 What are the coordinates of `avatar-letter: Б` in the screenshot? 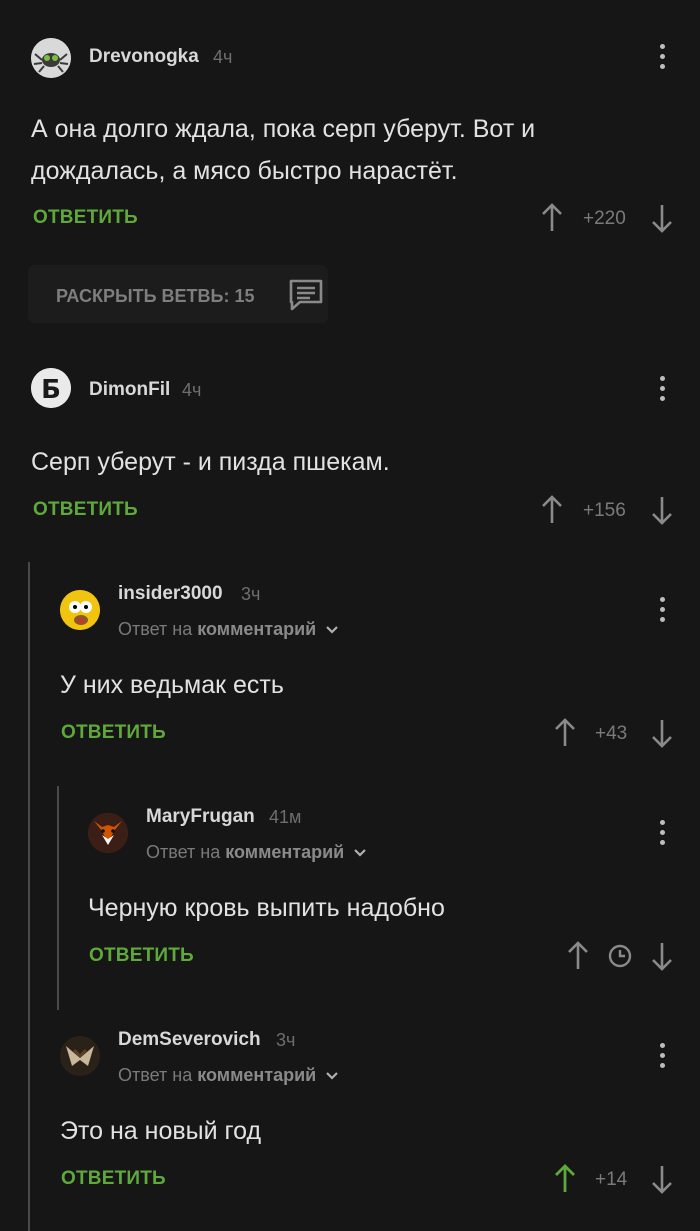 It's located at (51, 390).